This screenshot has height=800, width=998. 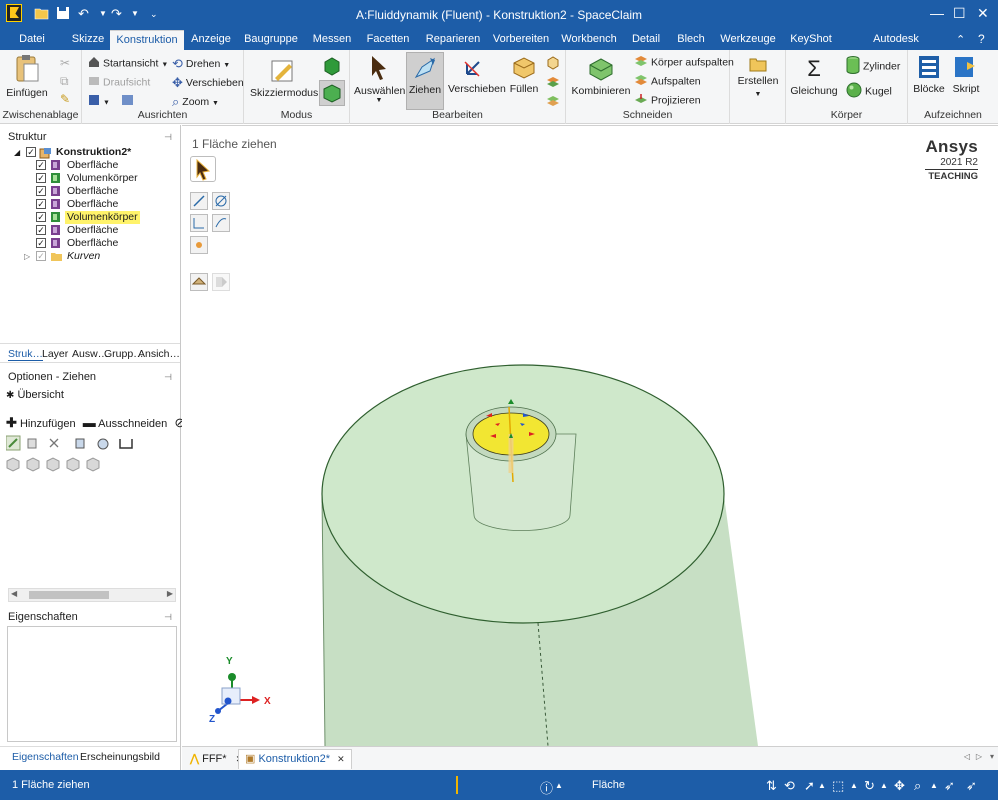 I want to click on scroll-tabs-right-icon: ▷, so click(x=979, y=756).